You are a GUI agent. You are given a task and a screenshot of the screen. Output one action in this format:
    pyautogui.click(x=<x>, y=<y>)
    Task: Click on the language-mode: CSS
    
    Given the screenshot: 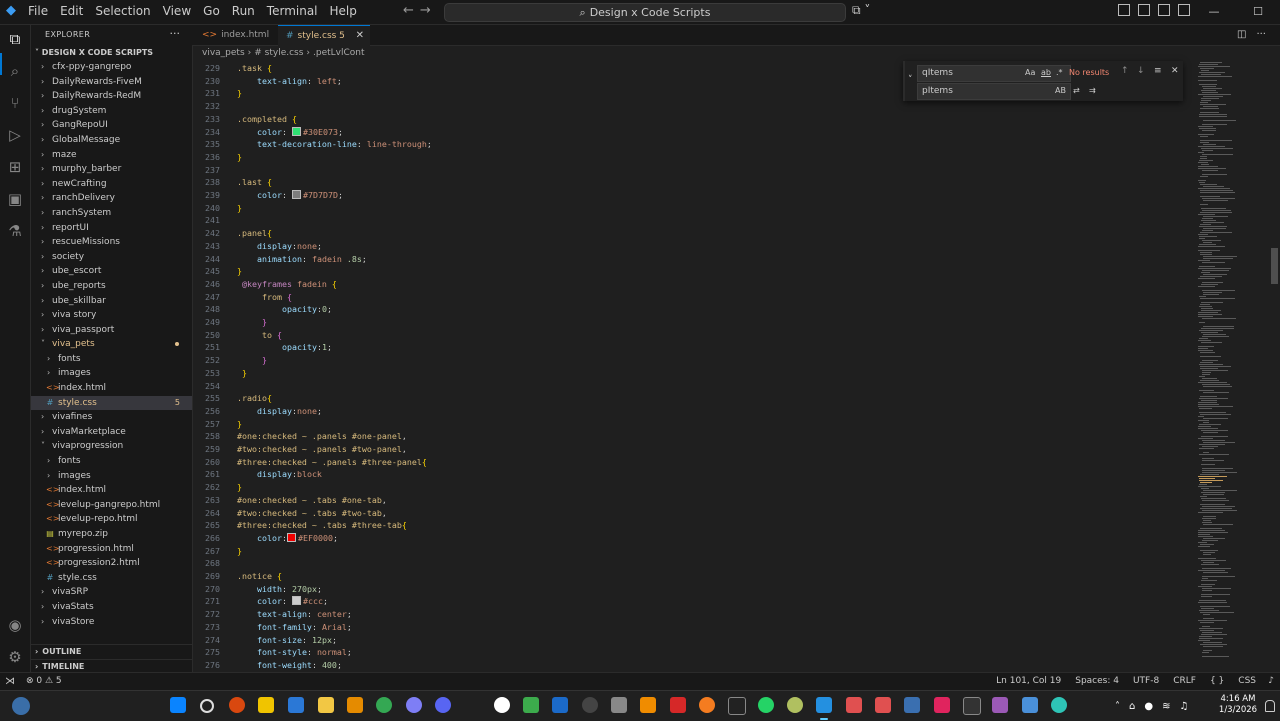 What is the action you would take?
    pyautogui.click(x=1247, y=681)
    